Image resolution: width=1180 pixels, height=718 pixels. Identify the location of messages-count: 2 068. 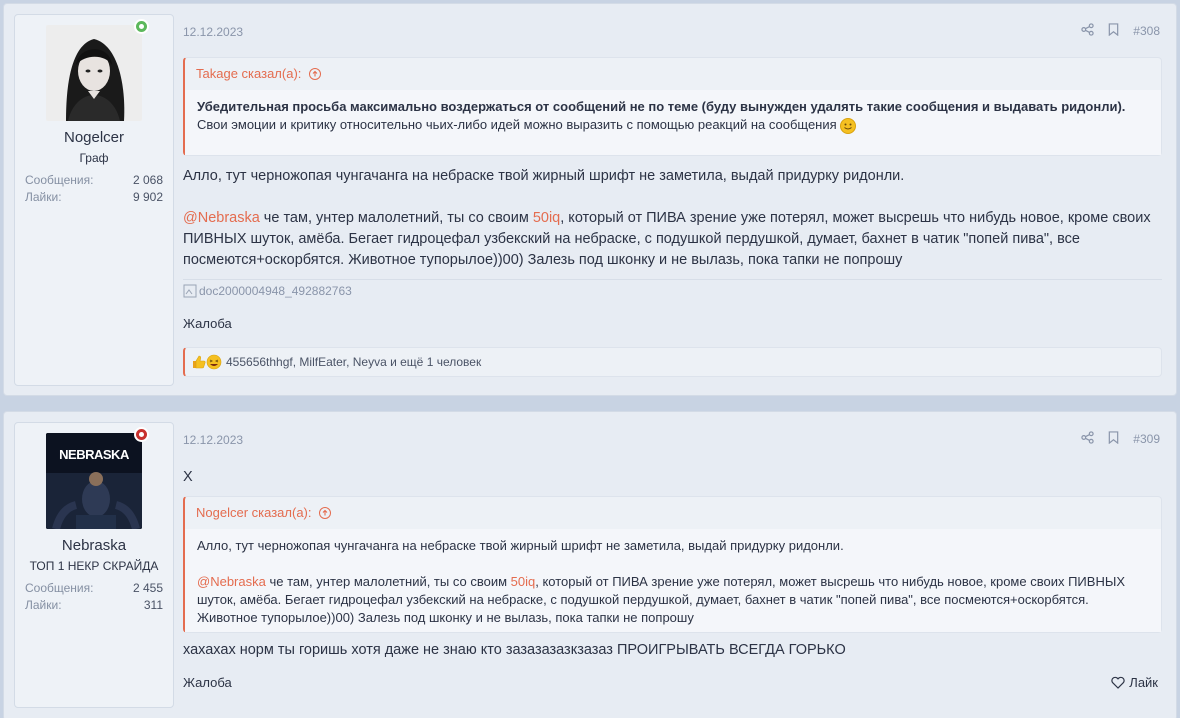
(147, 180).